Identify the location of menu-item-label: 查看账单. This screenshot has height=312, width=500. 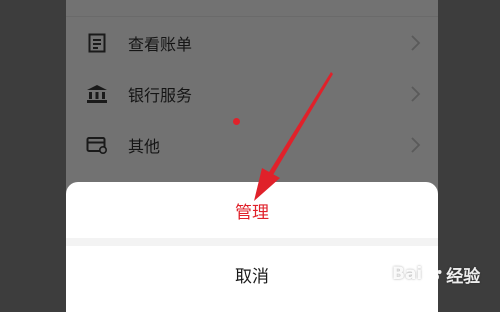
(160, 44).